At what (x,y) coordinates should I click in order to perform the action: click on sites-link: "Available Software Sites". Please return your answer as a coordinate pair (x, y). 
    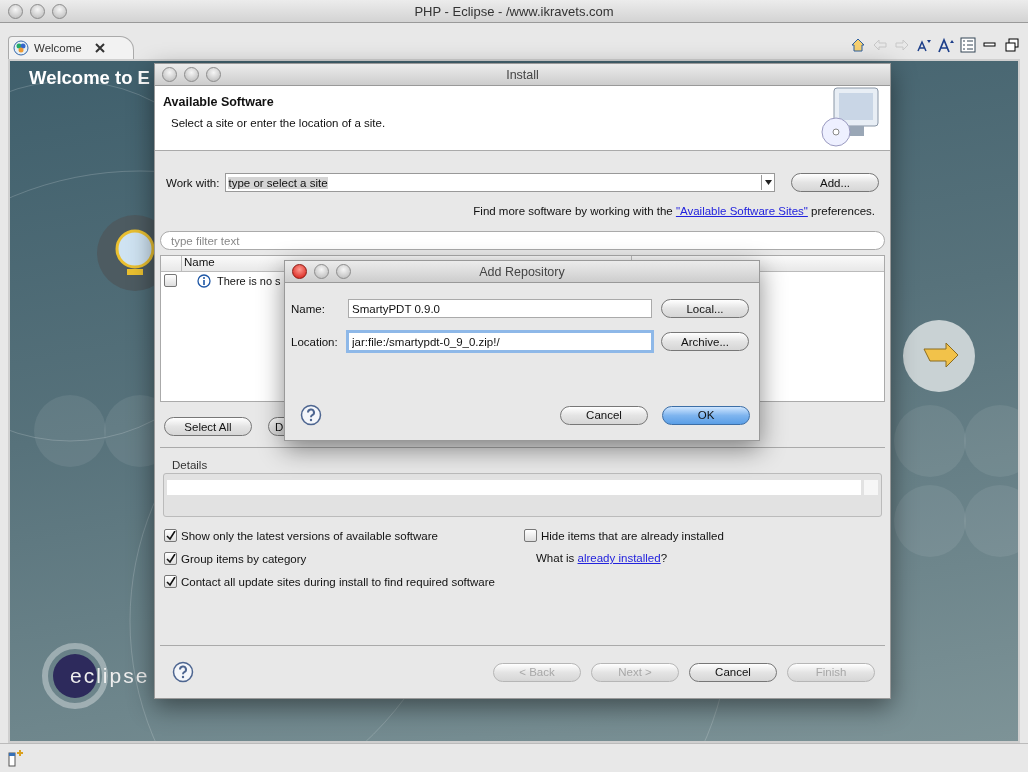
    Looking at the image, I should click on (741, 211).